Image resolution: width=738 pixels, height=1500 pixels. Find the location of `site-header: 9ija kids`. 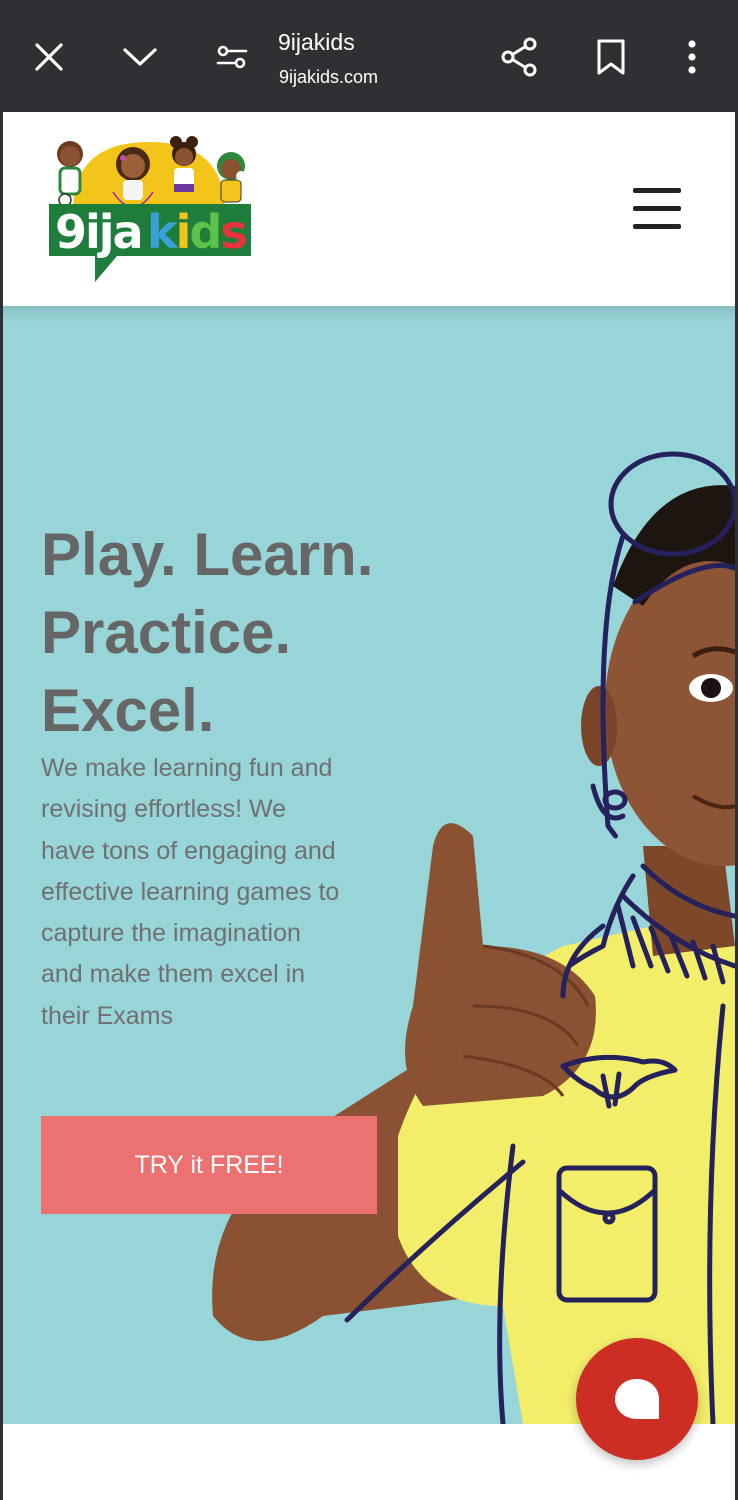

site-header: 9ija kids is located at coordinates (369, 209).